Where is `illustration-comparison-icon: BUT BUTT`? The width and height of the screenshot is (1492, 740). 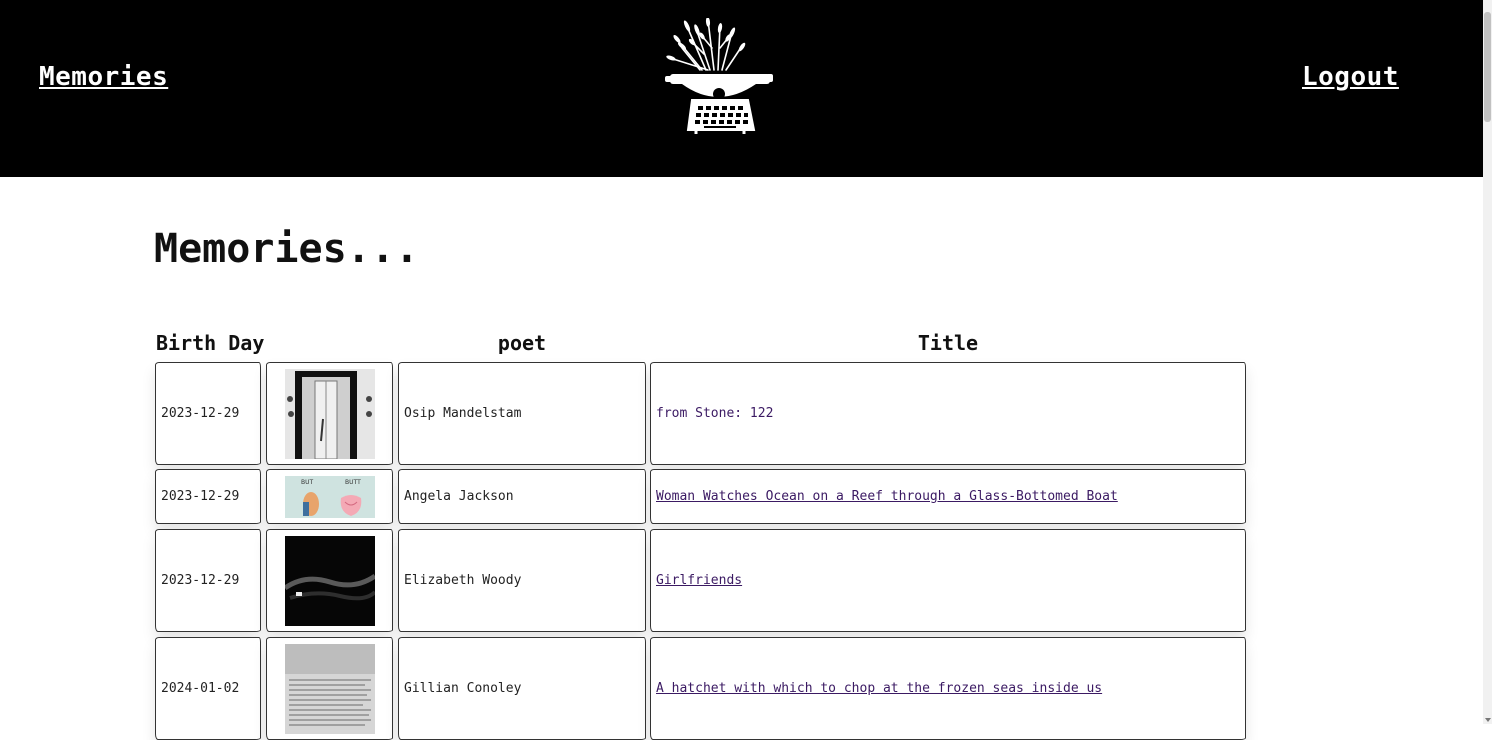 illustration-comparison-icon: BUT BUTT is located at coordinates (329, 496).